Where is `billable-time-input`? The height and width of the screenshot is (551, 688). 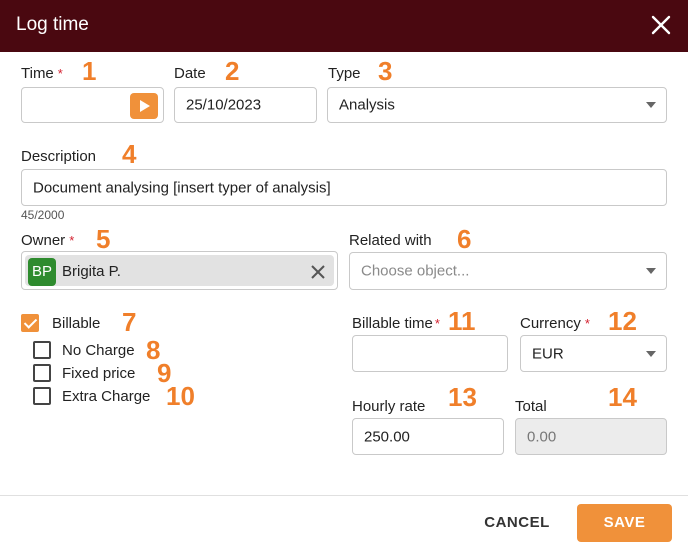
billable-time-input is located at coordinates (430, 353).